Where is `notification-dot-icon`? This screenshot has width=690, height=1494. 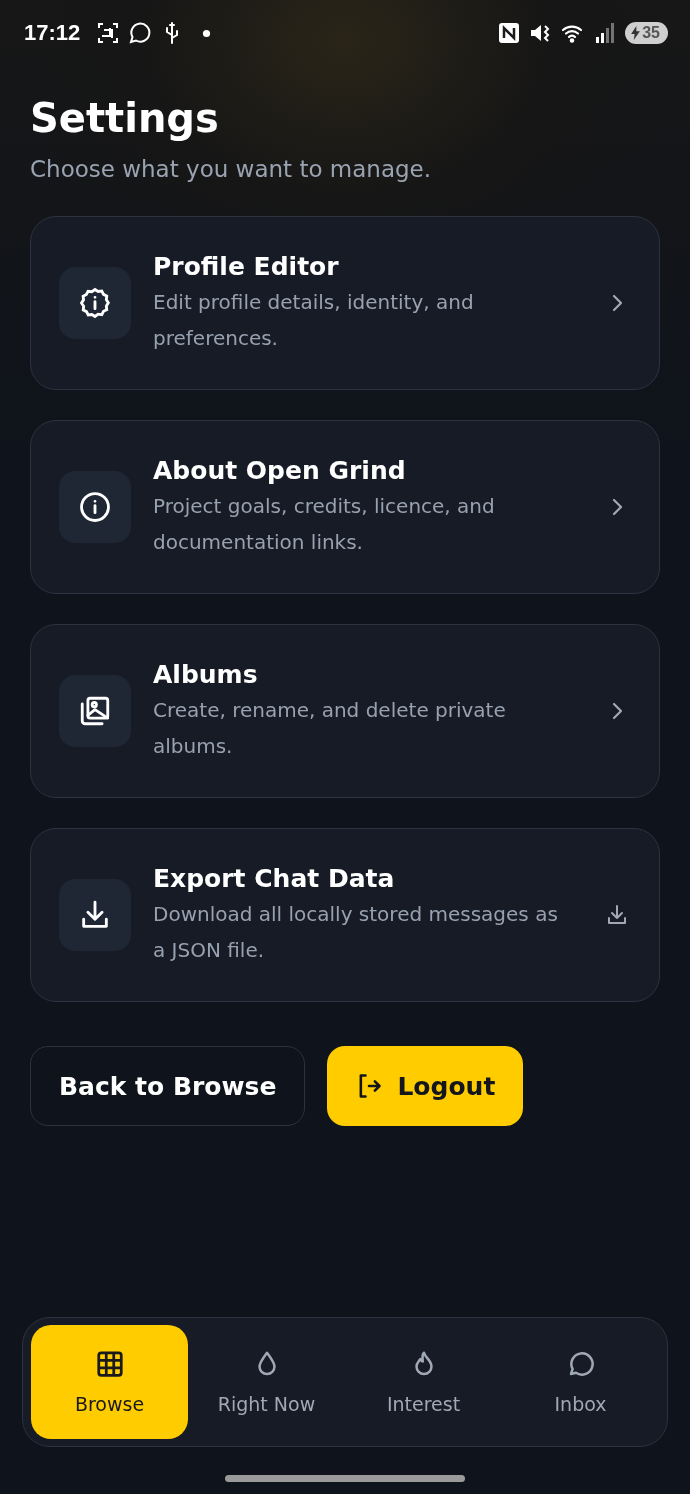
notification-dot-icon is located at coordinates (207, 33).